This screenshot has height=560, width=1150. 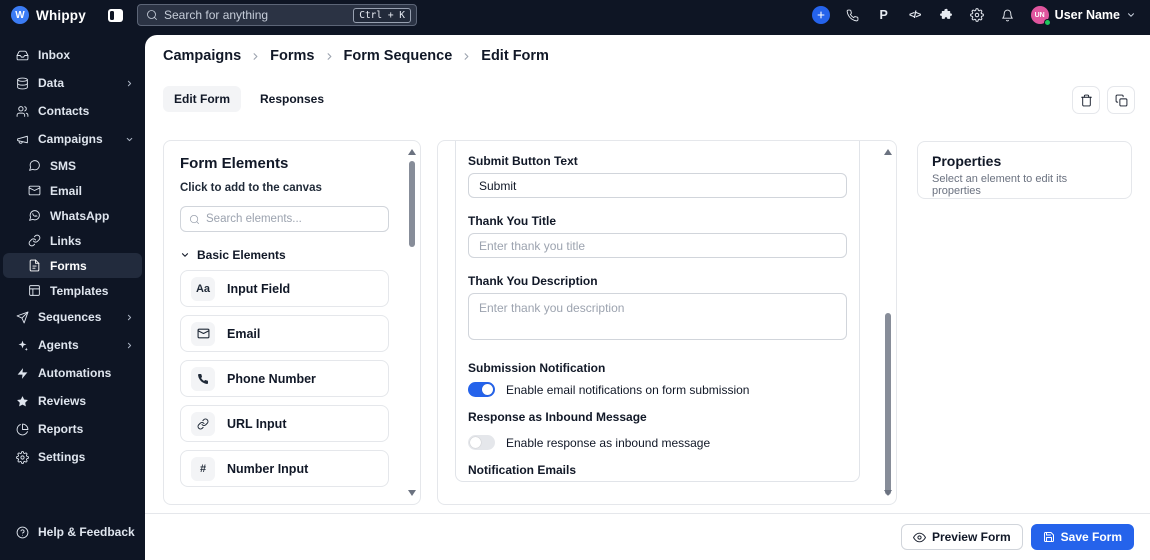 What do you see at coordinates (62, 457) in the screenshot?
I see `sidebar-item-label: Settings` at bounding box center [62, 457].